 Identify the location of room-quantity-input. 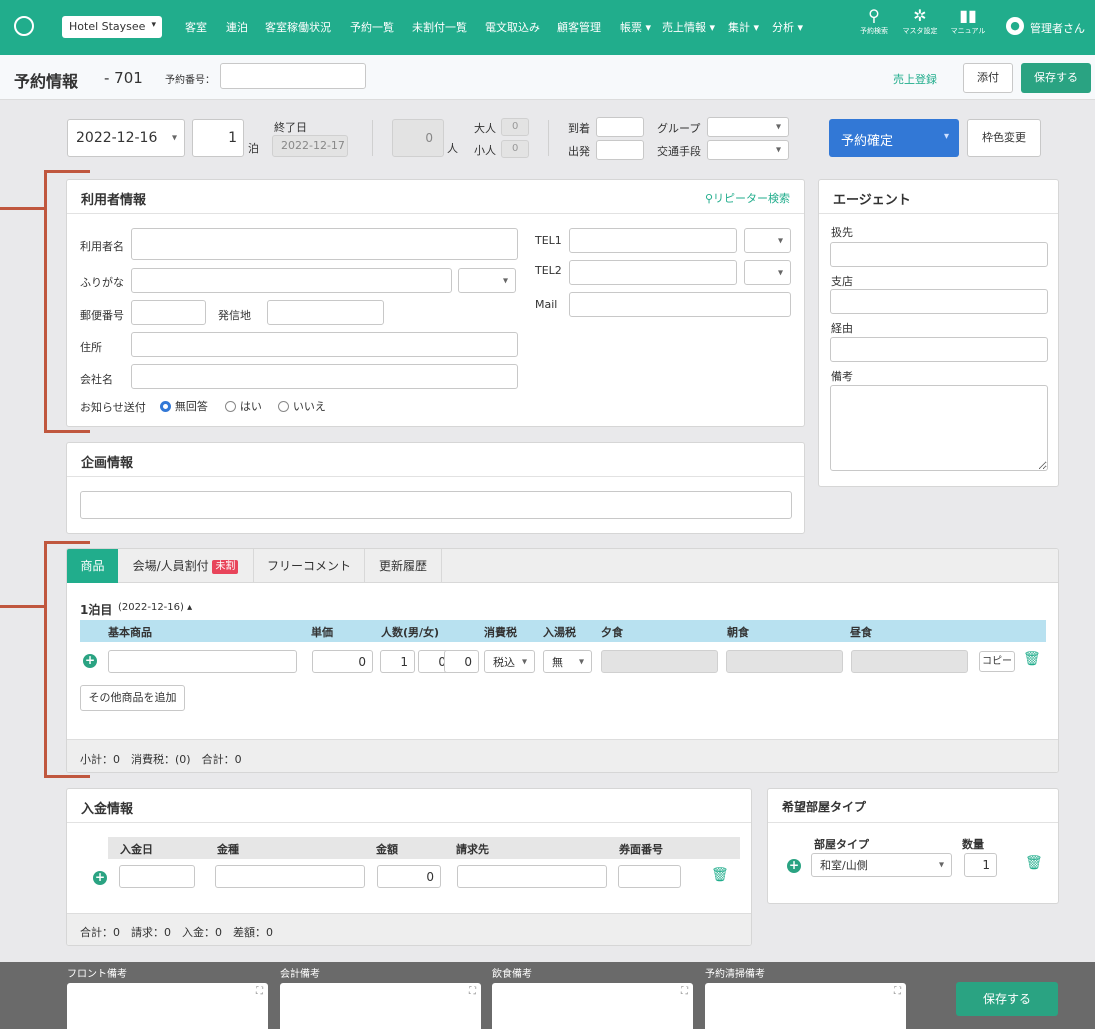
(980, 865).